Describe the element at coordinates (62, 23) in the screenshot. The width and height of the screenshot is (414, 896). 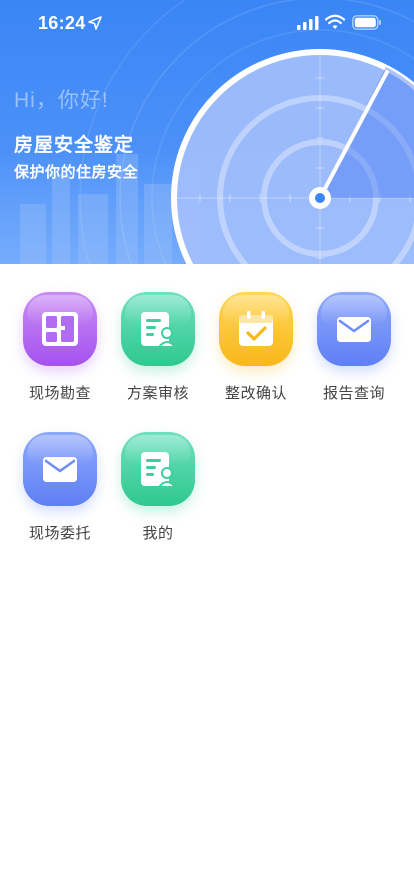
I see `status-time: 16:24` at that location.